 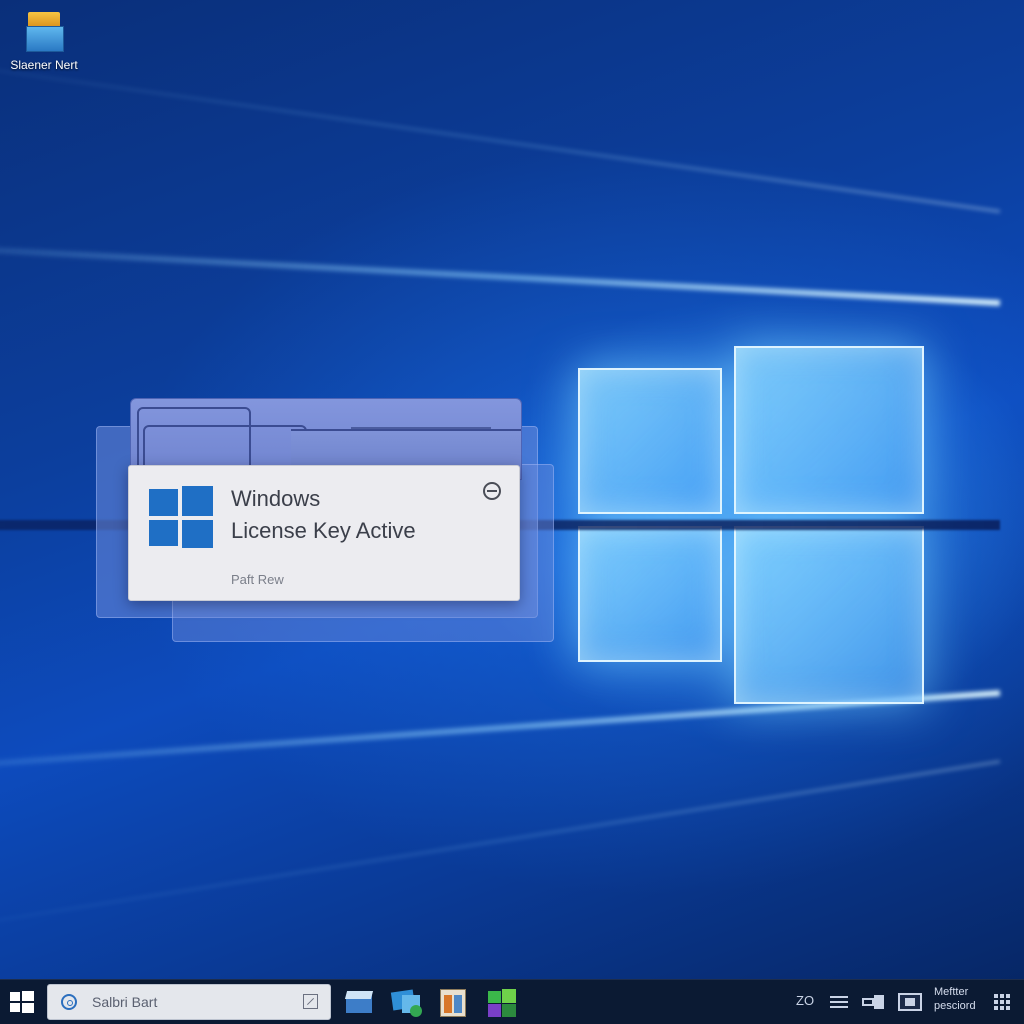 What do you see at coordinates (961, 999) in the screenshot?
I see `taskbar-clock: Meftter pesciord` at bounding box center [961, 999].